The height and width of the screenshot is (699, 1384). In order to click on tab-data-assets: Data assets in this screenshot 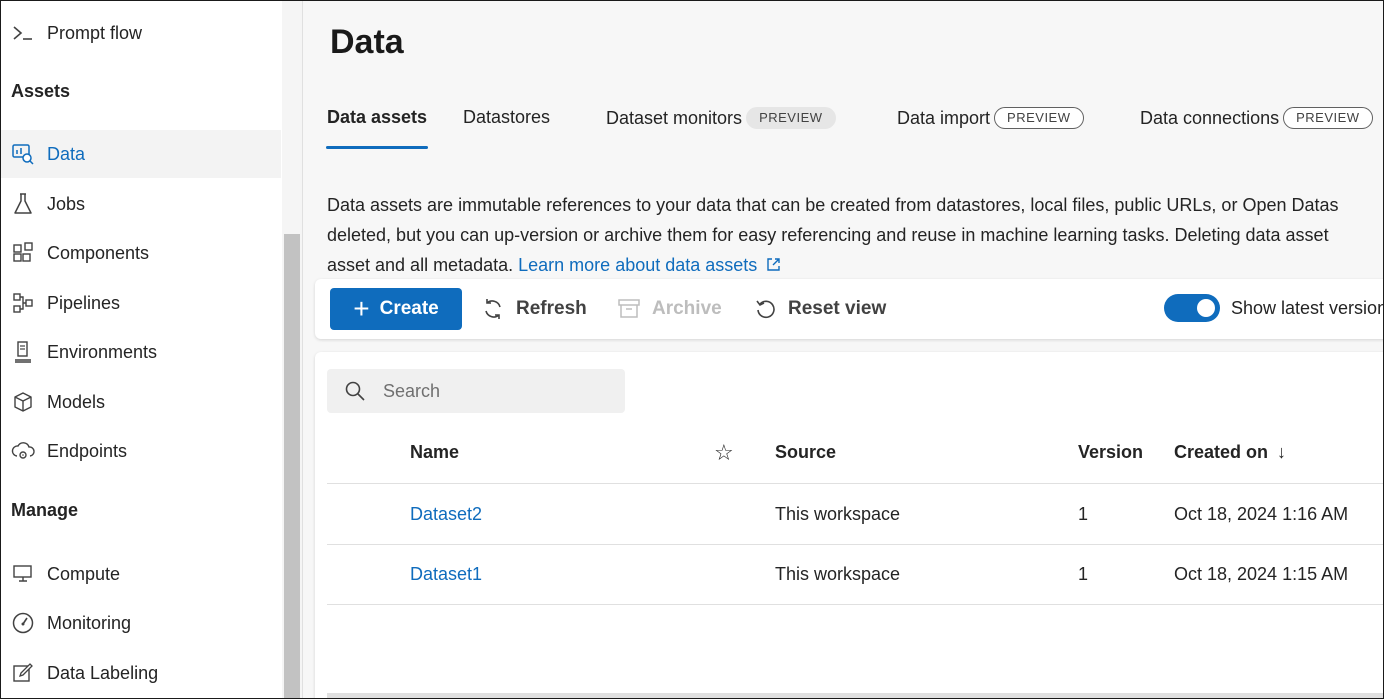, I will do `click(377, 117)`.